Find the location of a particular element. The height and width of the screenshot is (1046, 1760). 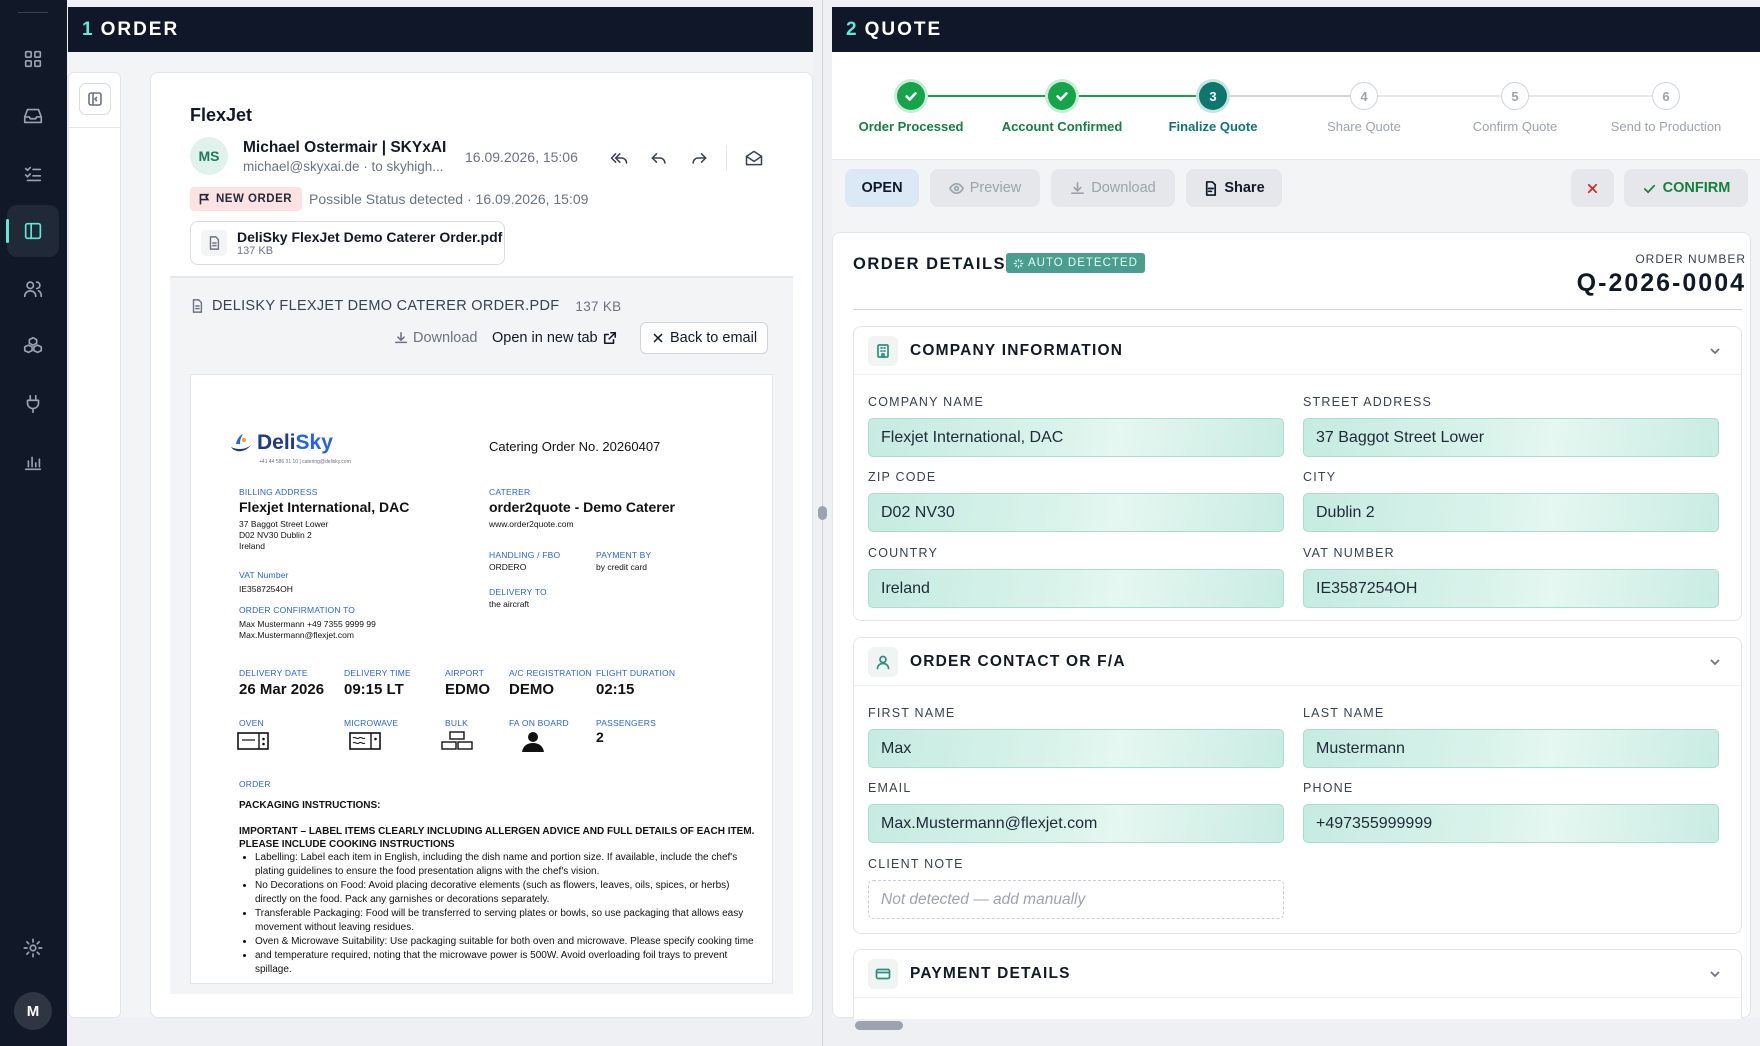

reply-all-button is located at coordinates (619, 158).